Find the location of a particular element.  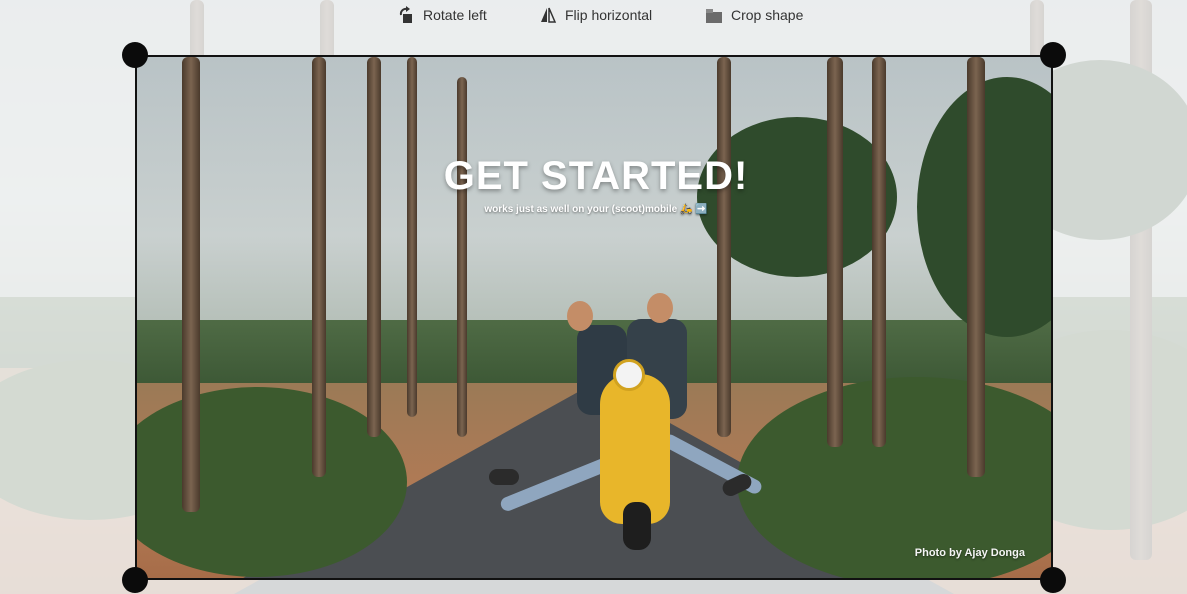

image-editor-toolbar: Rotate left Flip horizontal Crop shape is located at coordinates (593, 17).